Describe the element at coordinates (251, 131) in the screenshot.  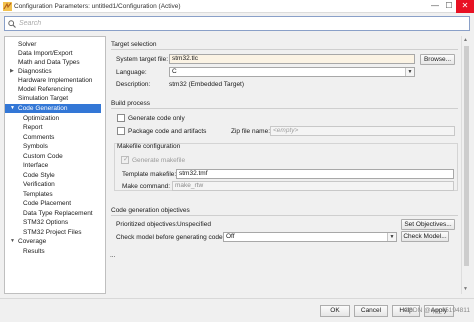
I see `zip-file-name-label: Zip file name:` at that location.